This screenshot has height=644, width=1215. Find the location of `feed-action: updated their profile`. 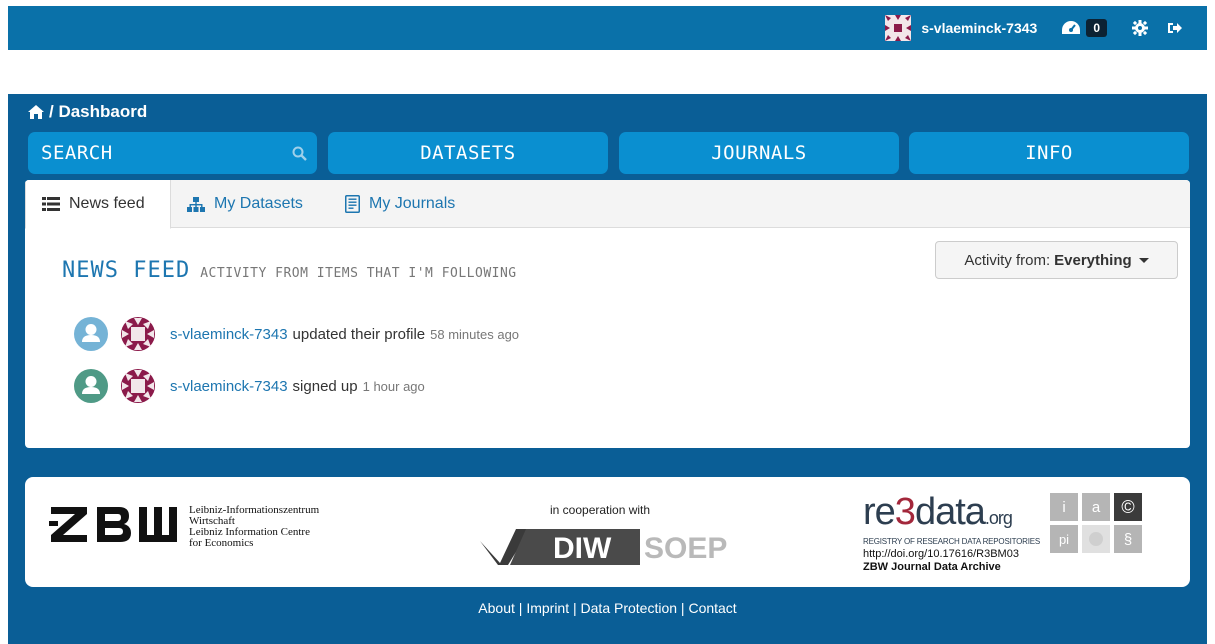

feed-action: updated their profile is located at coordinates (359, 334).